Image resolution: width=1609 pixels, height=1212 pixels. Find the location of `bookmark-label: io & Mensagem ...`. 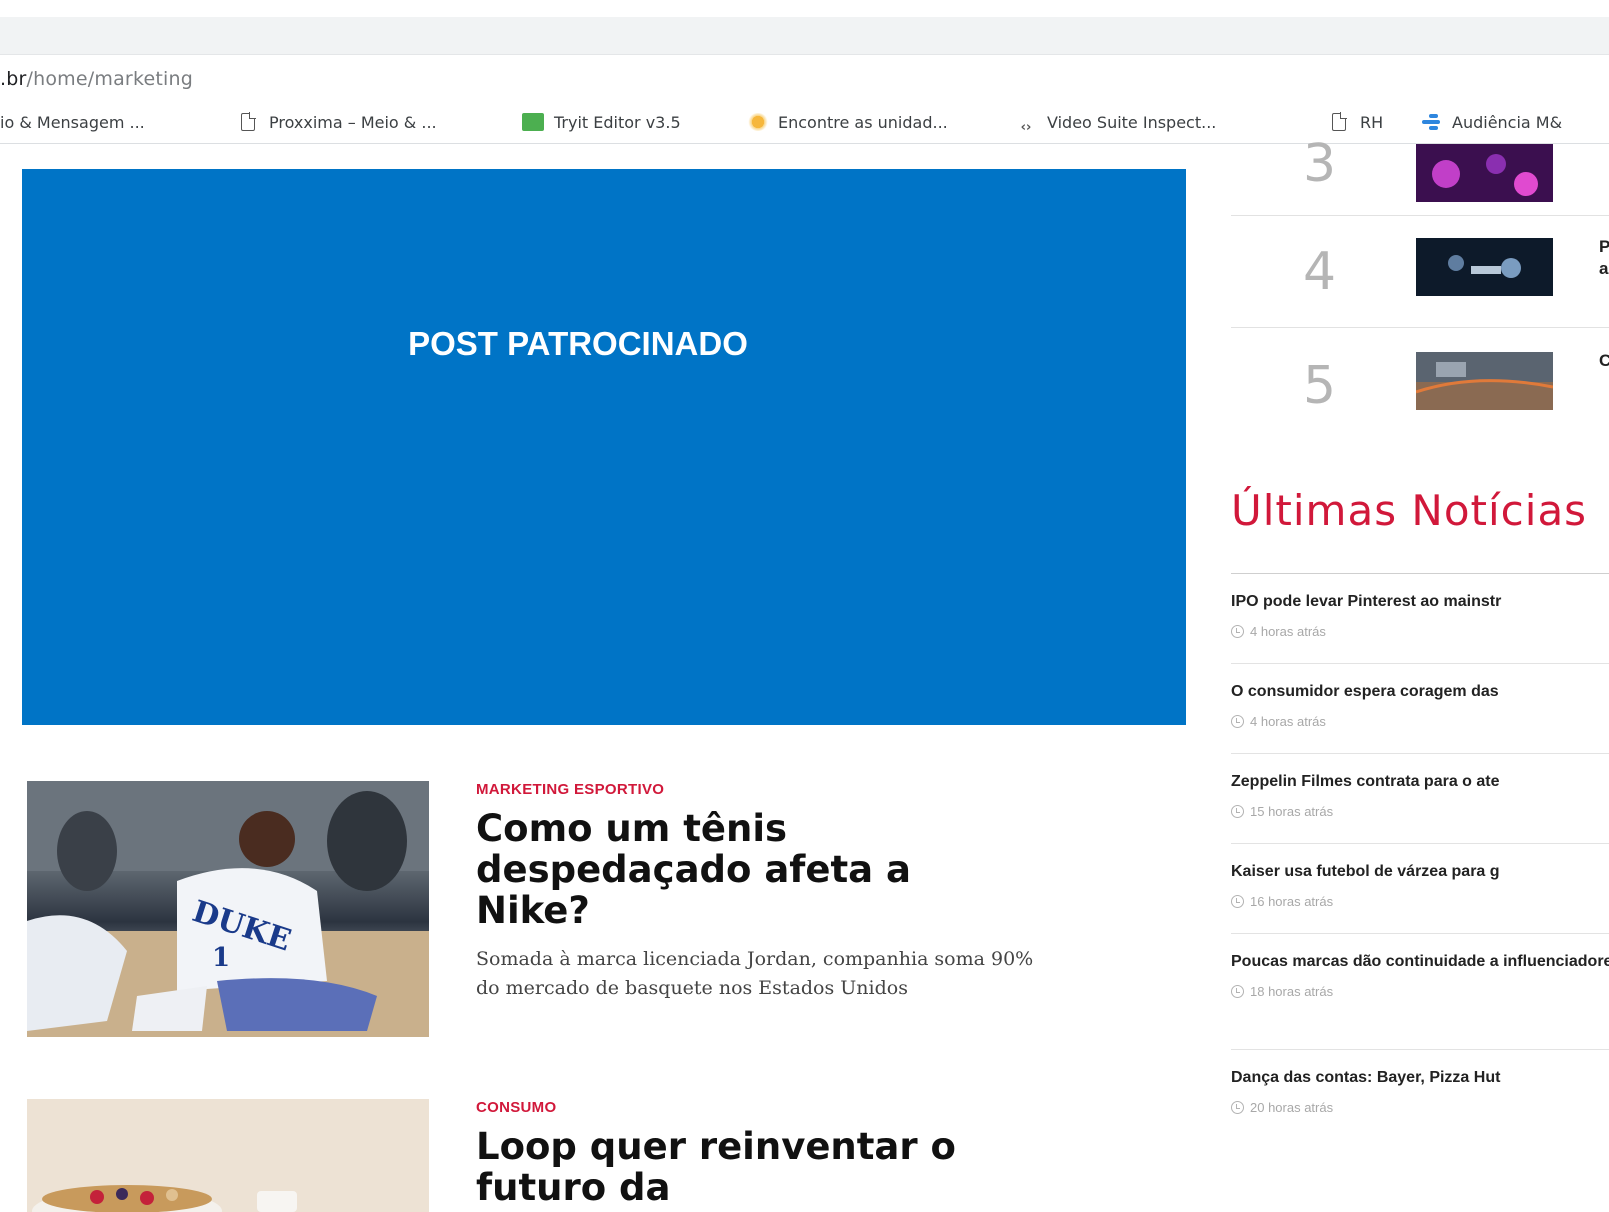

bookmark-label: io & Mensagem ... is located at coordinates (72, 122).